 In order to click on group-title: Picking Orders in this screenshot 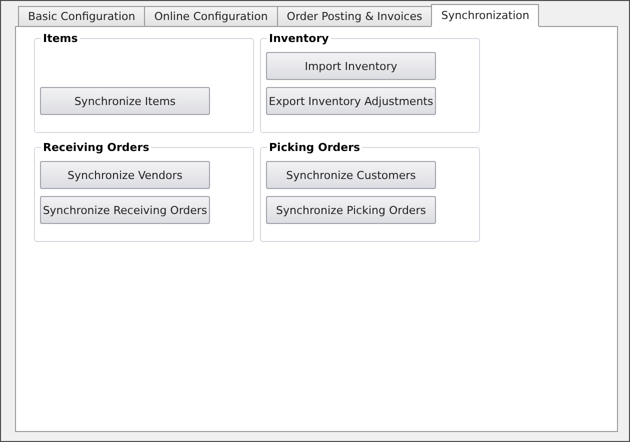, I will do `click(314, 147)`.